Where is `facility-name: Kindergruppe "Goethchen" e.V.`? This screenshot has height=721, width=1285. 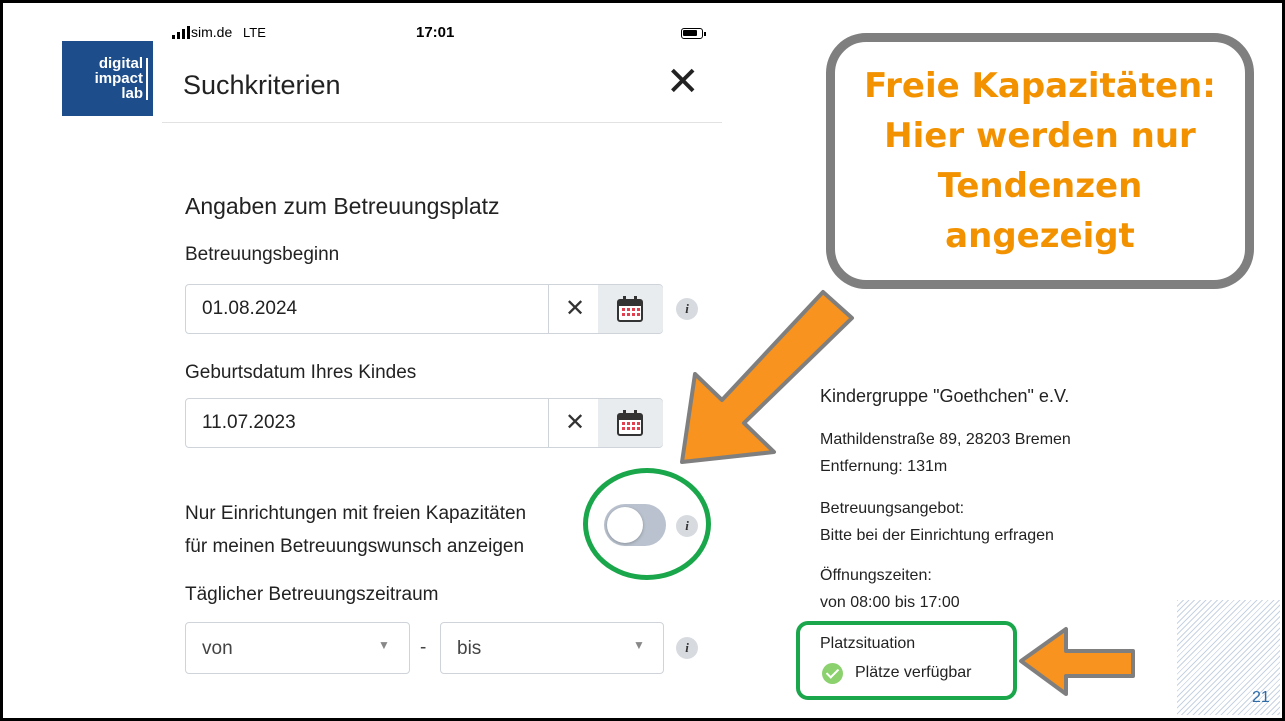 facility-name: Kindergruppe "Goethchen" e.V. is located at coordinates (945, 396).